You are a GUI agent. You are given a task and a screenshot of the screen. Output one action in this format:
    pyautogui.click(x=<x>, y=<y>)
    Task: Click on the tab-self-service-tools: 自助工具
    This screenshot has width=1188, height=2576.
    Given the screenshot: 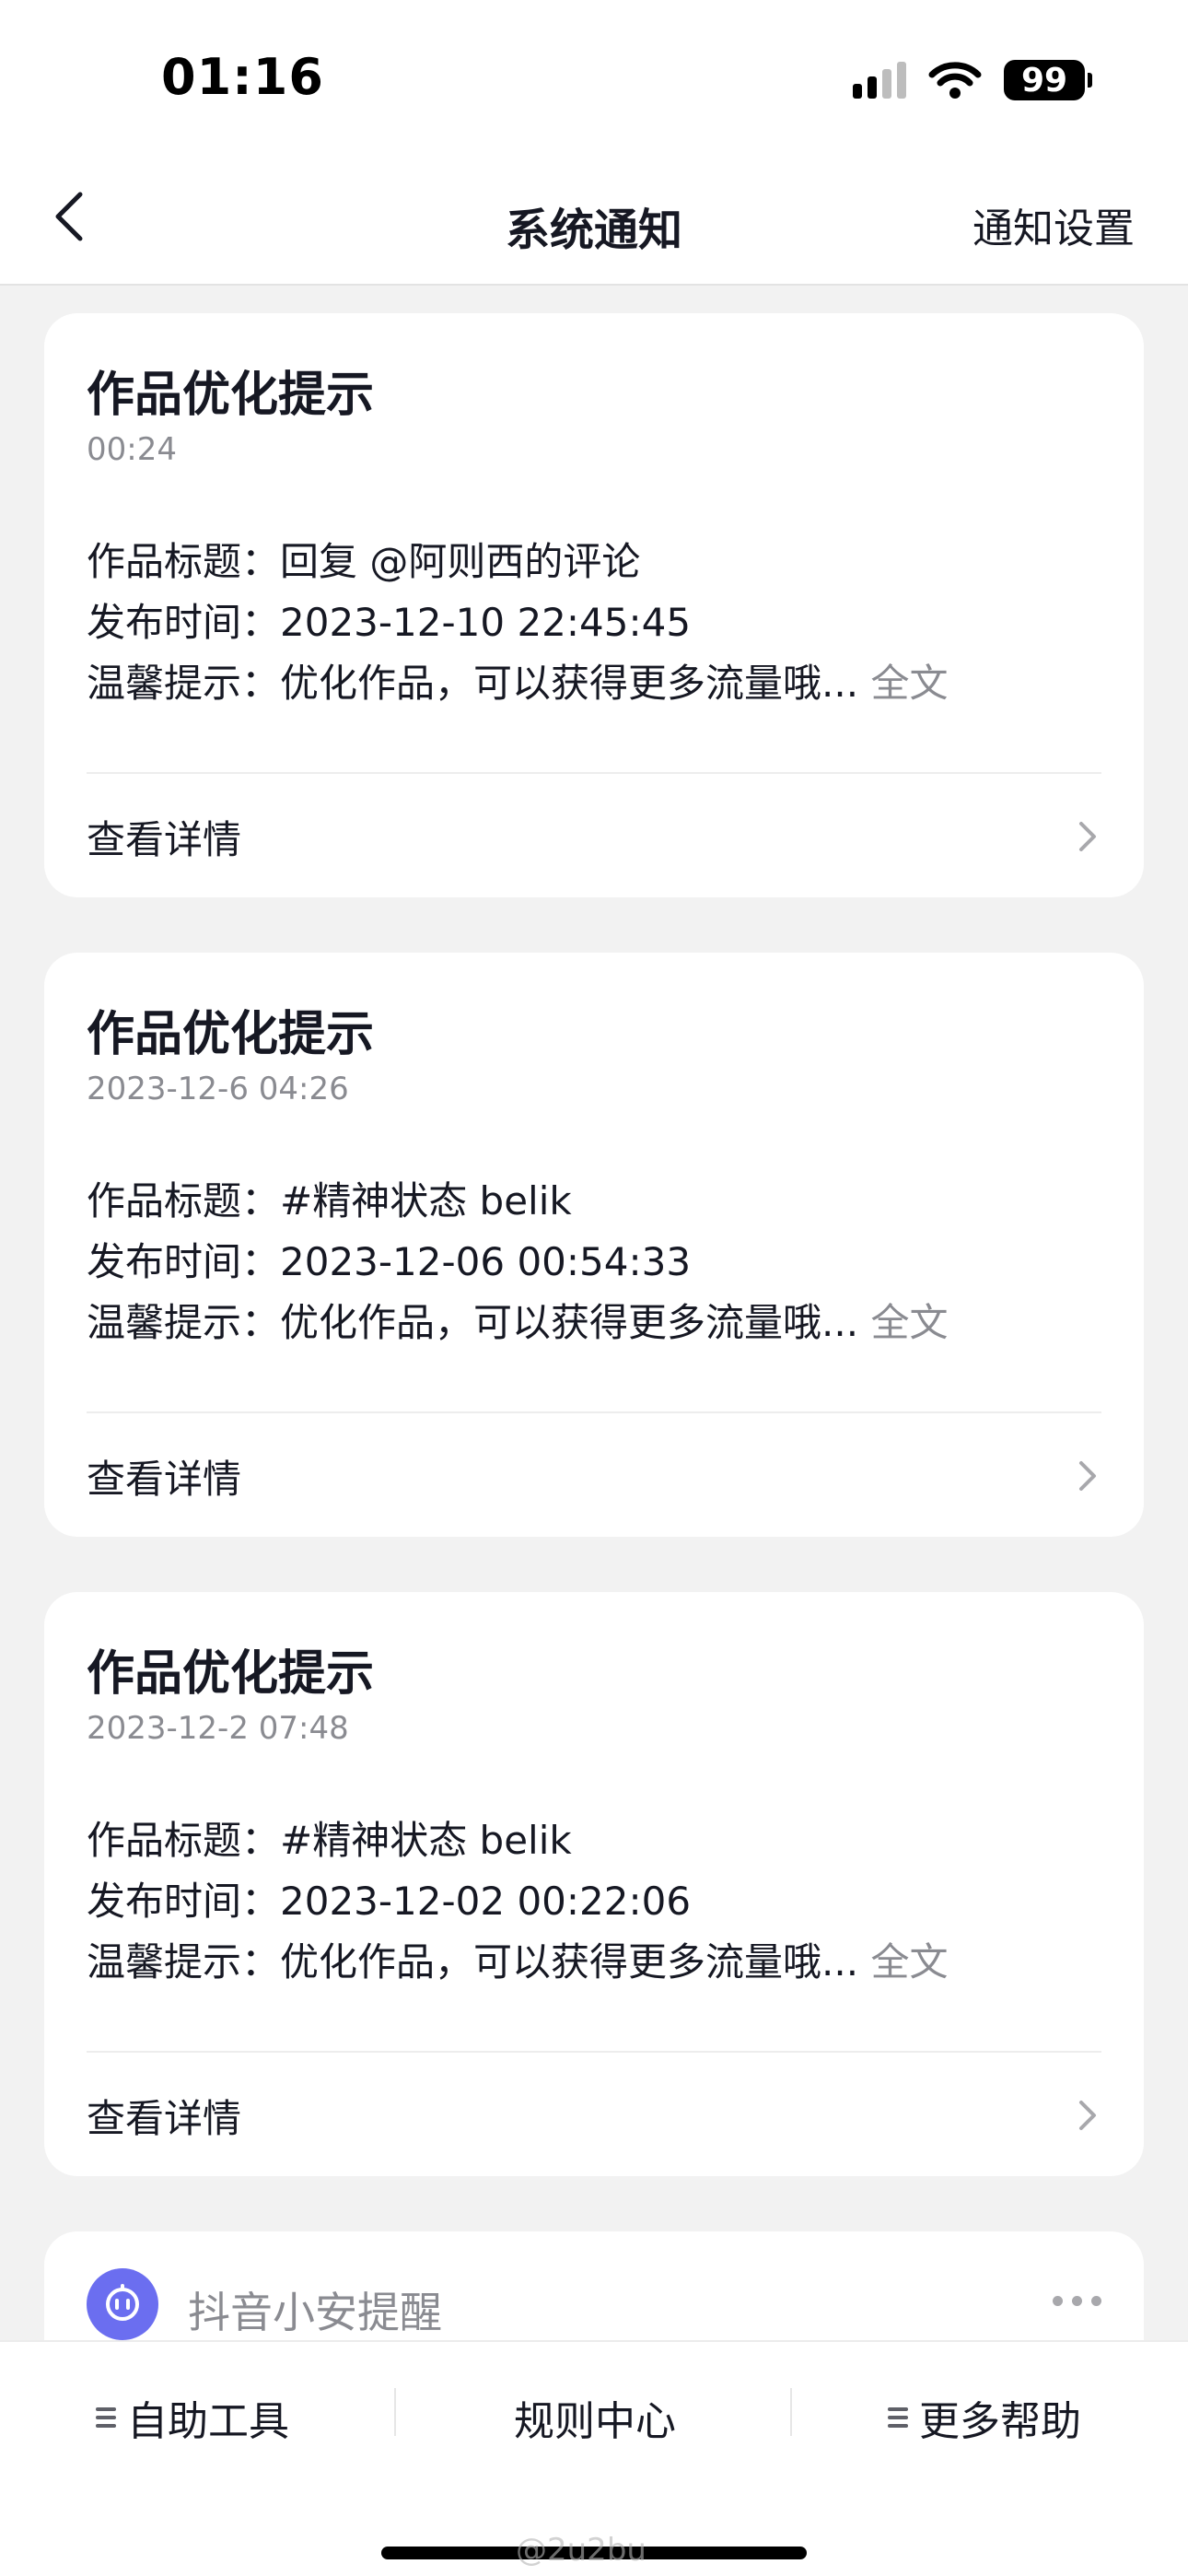 What is the action you would take?
    pyautogui.click(x=192, y=2417)
    